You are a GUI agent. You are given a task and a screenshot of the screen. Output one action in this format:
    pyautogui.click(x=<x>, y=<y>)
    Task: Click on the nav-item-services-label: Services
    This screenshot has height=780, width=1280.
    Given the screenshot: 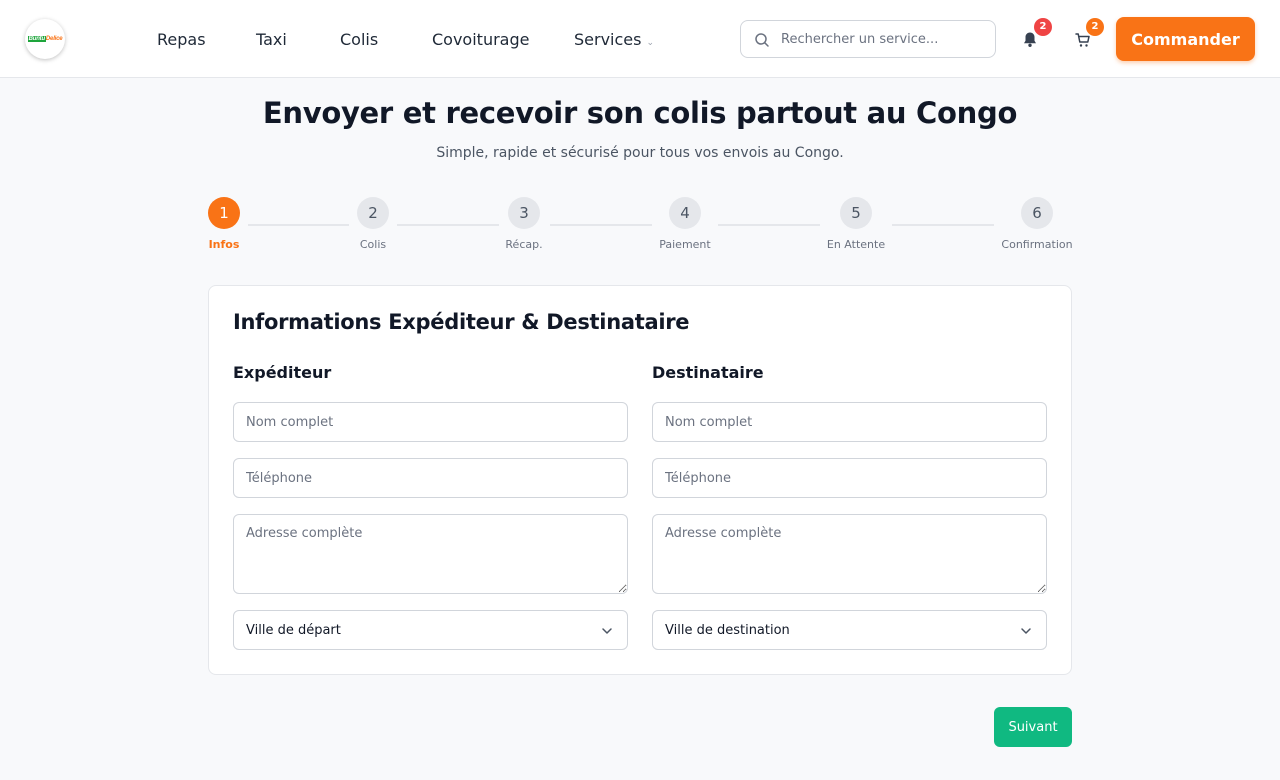 What is the action you would take?
    pyautogui.click(x=608, y=39)
    